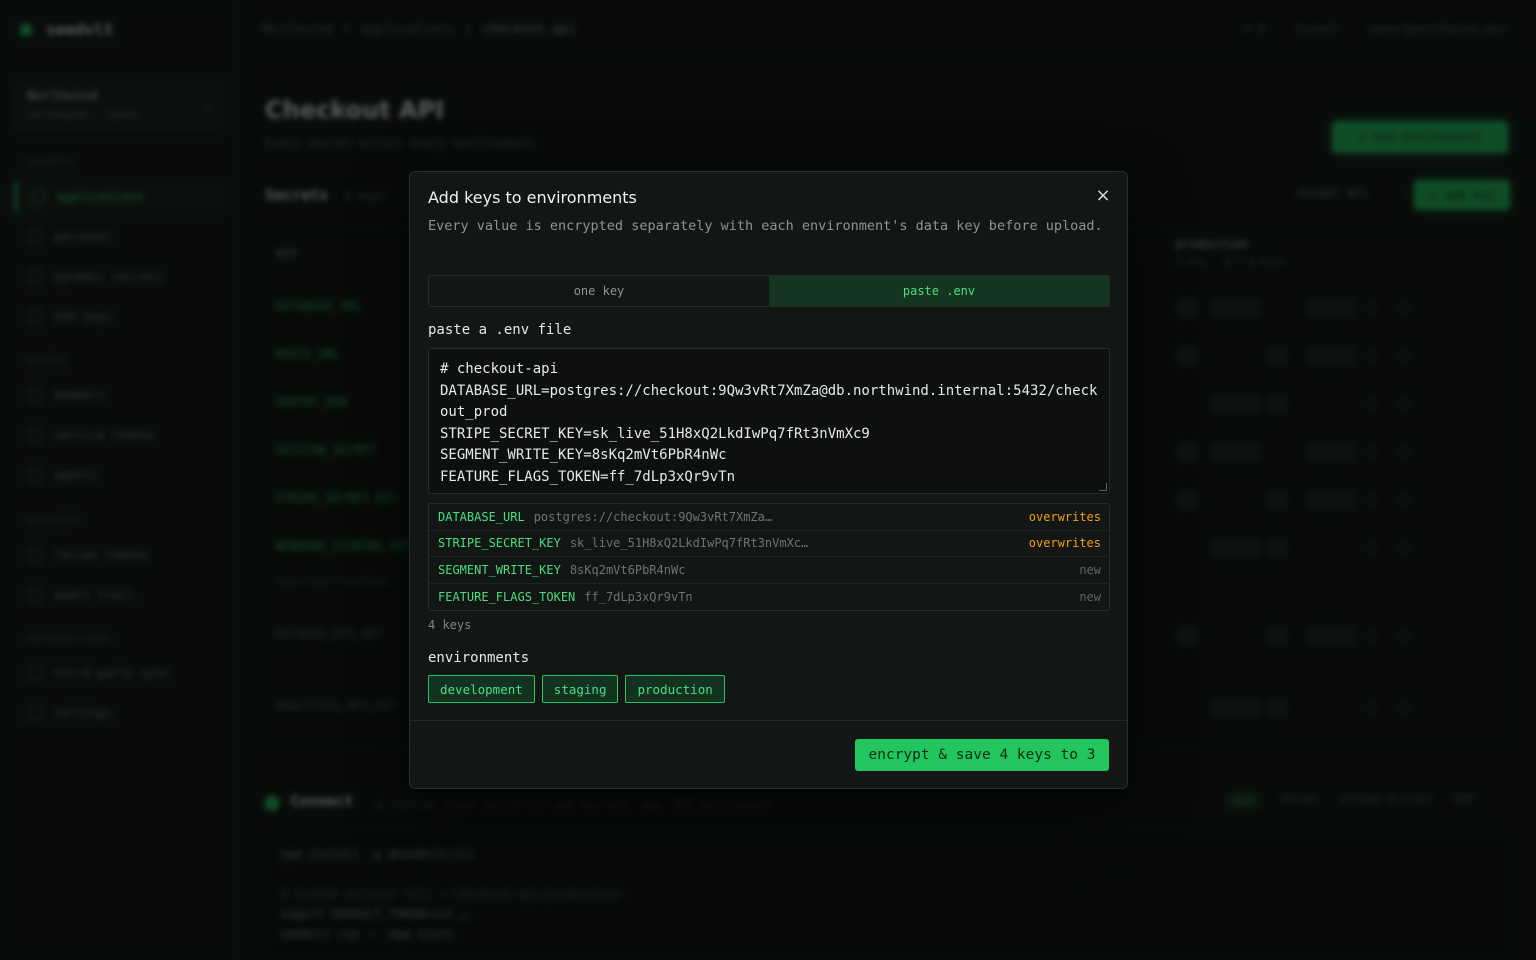 The height and width of the screenshot is (960, 1536). Describe the element at coordinates (939, 291) in the screenshot. I see `tab-paste-env: paste .env` at that location.